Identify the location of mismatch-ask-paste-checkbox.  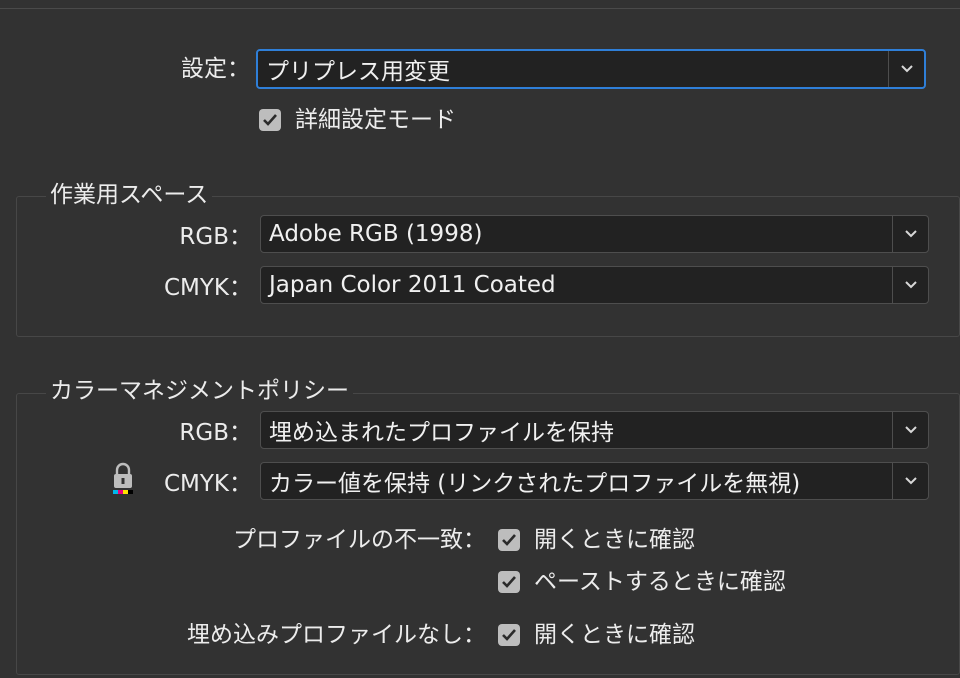
(509, 582).